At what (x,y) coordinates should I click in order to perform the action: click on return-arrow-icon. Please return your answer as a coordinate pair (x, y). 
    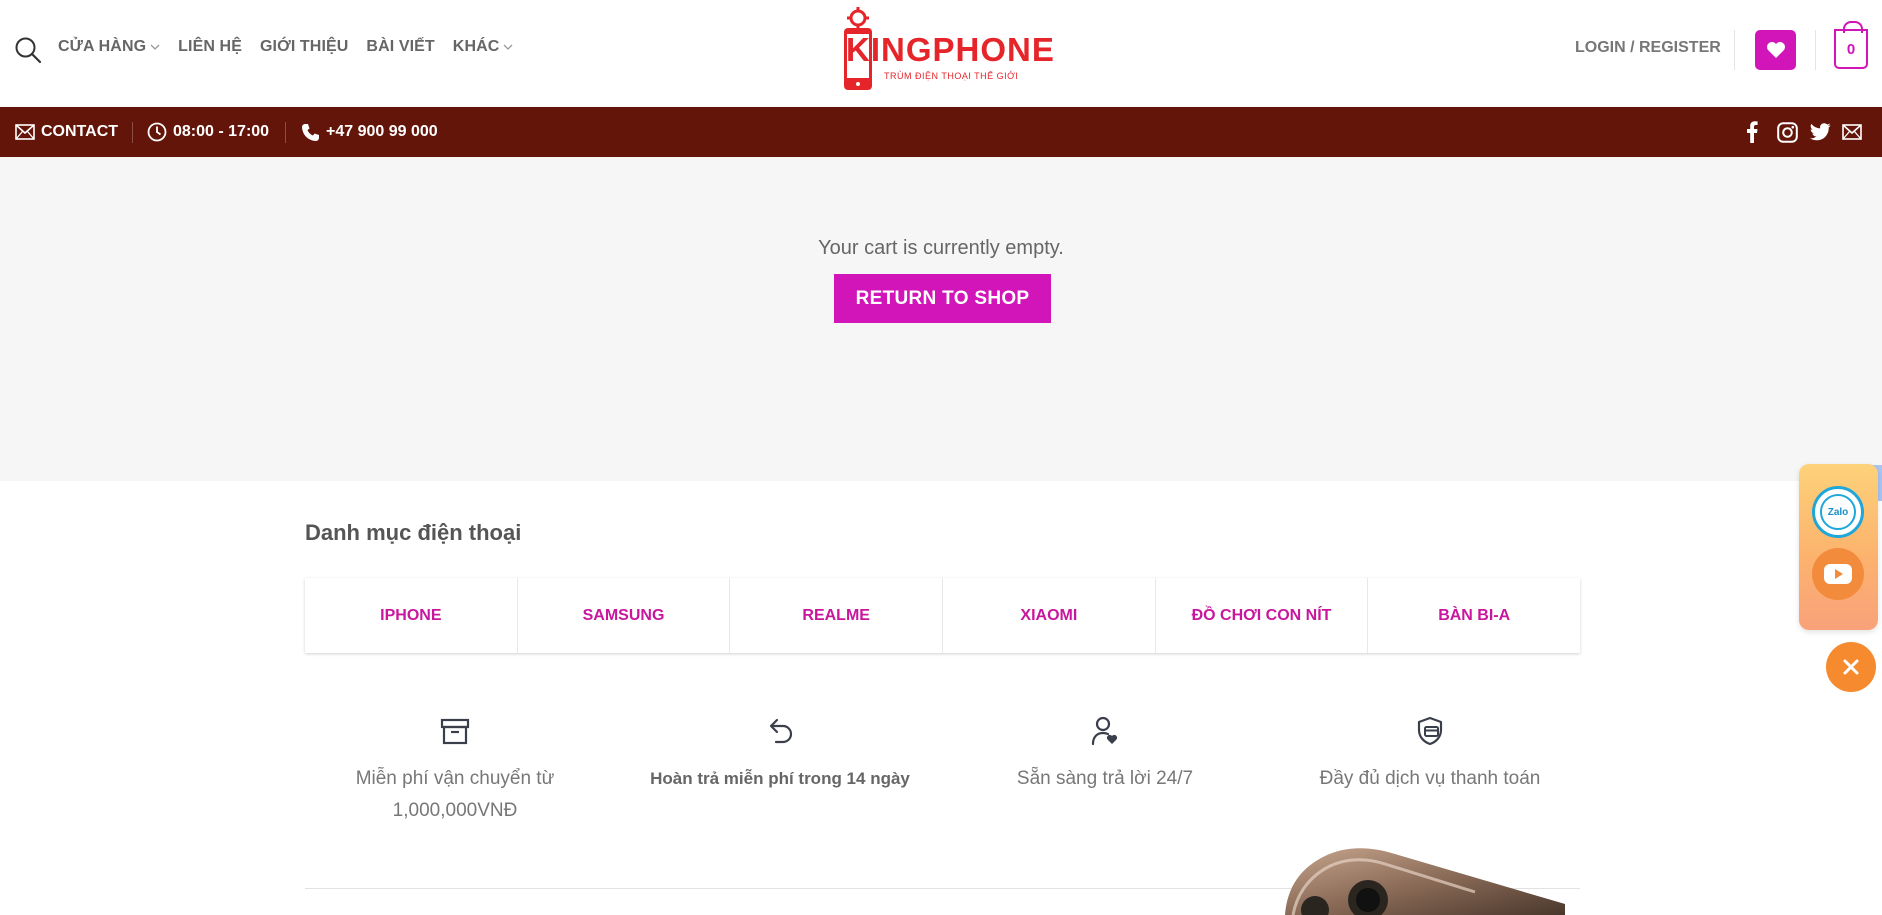
    Looking at the image, I should click on (781, 731).